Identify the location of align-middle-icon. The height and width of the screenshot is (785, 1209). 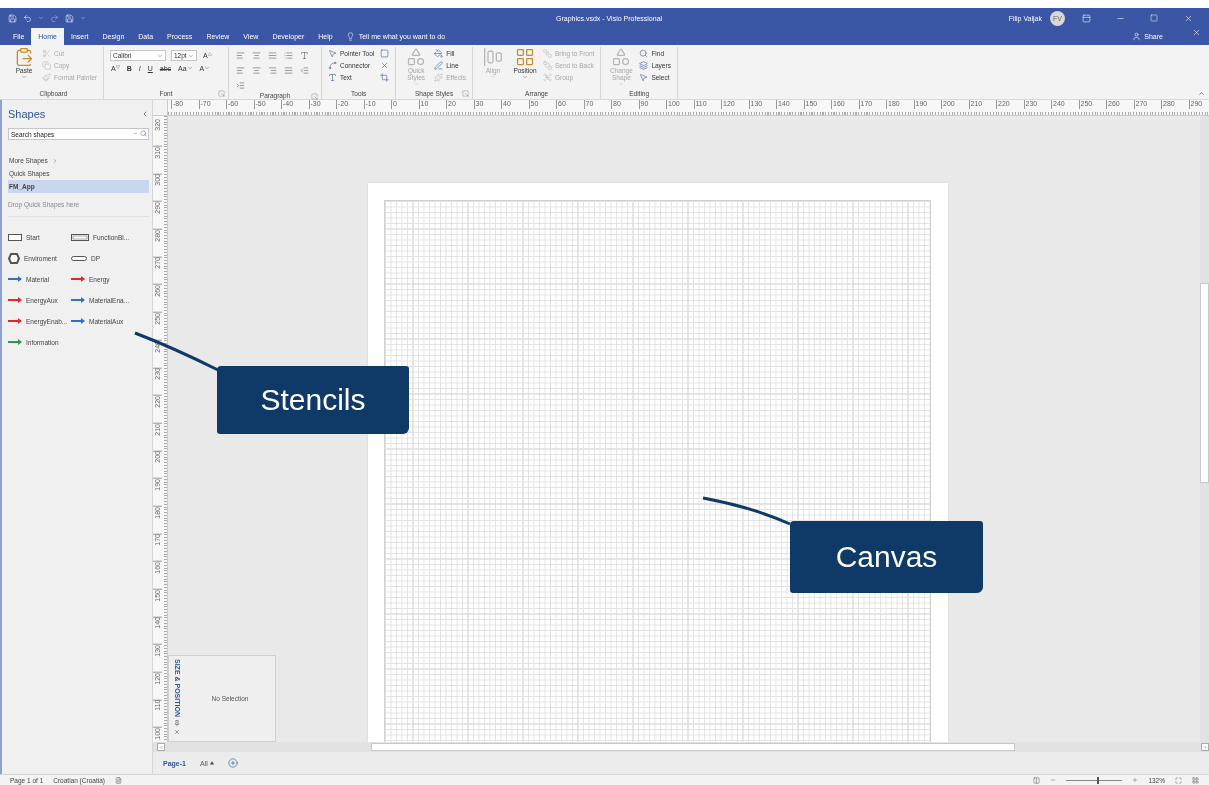
(256, 55).